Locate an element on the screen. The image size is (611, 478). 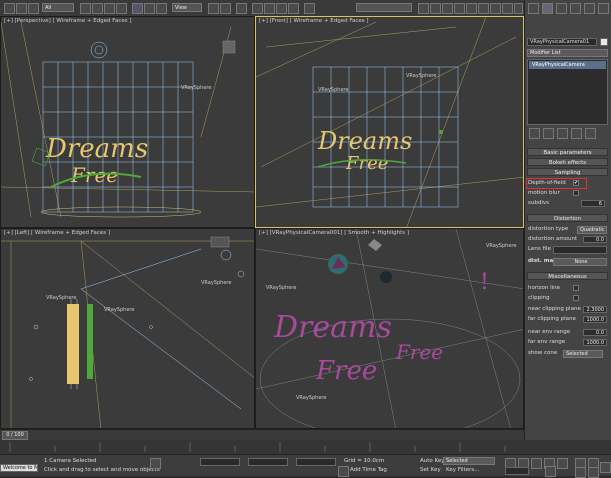
spinner-snap-icon is located at coordinates (293, 8).